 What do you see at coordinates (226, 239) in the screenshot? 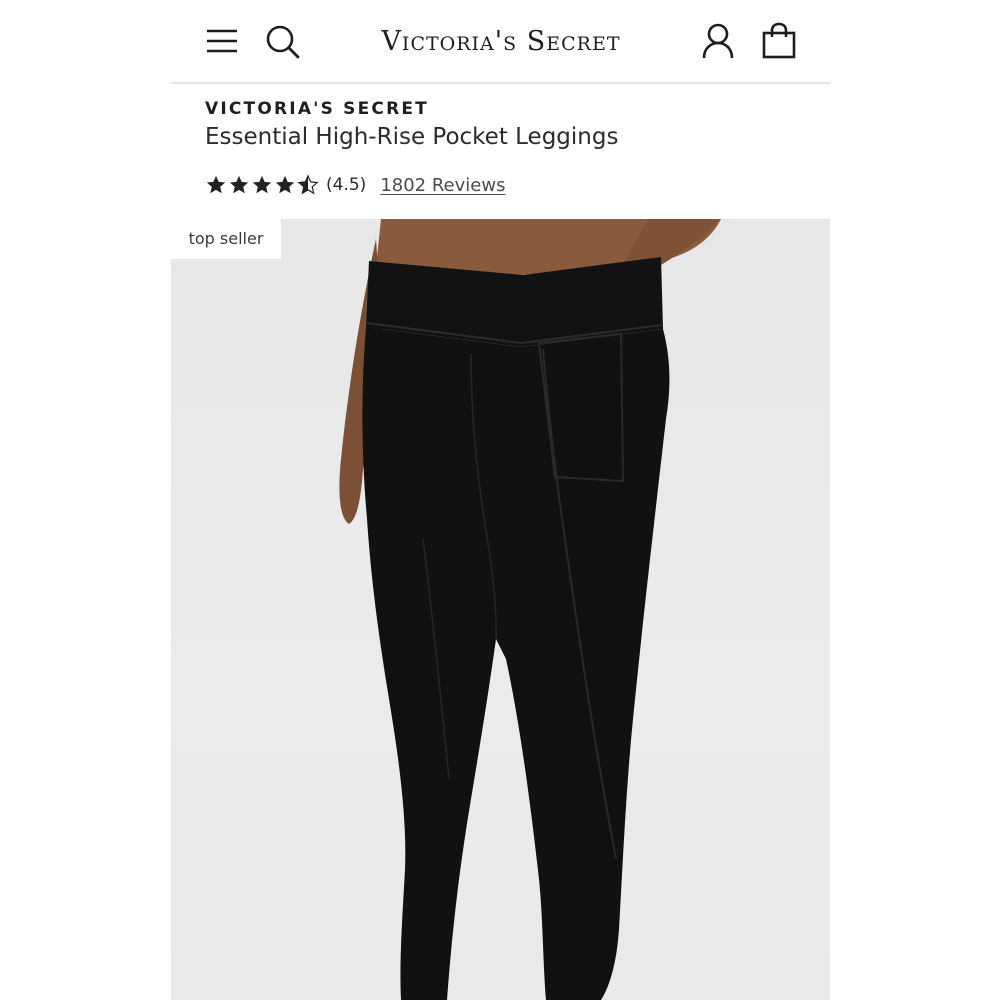
I see `top-seller-badge: top seller` at bounding box center [226, 239].